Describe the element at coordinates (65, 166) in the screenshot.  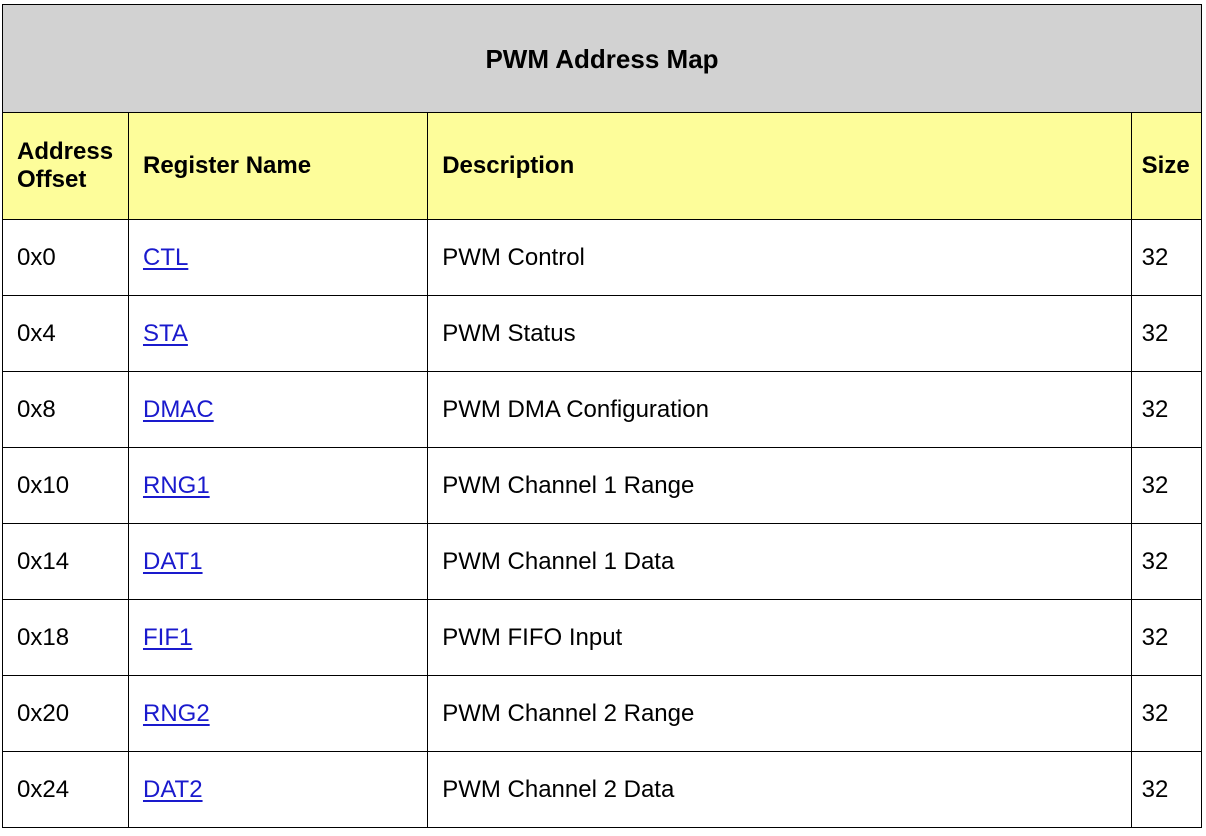
I see `header-address-offset: Address Offset` at that location.